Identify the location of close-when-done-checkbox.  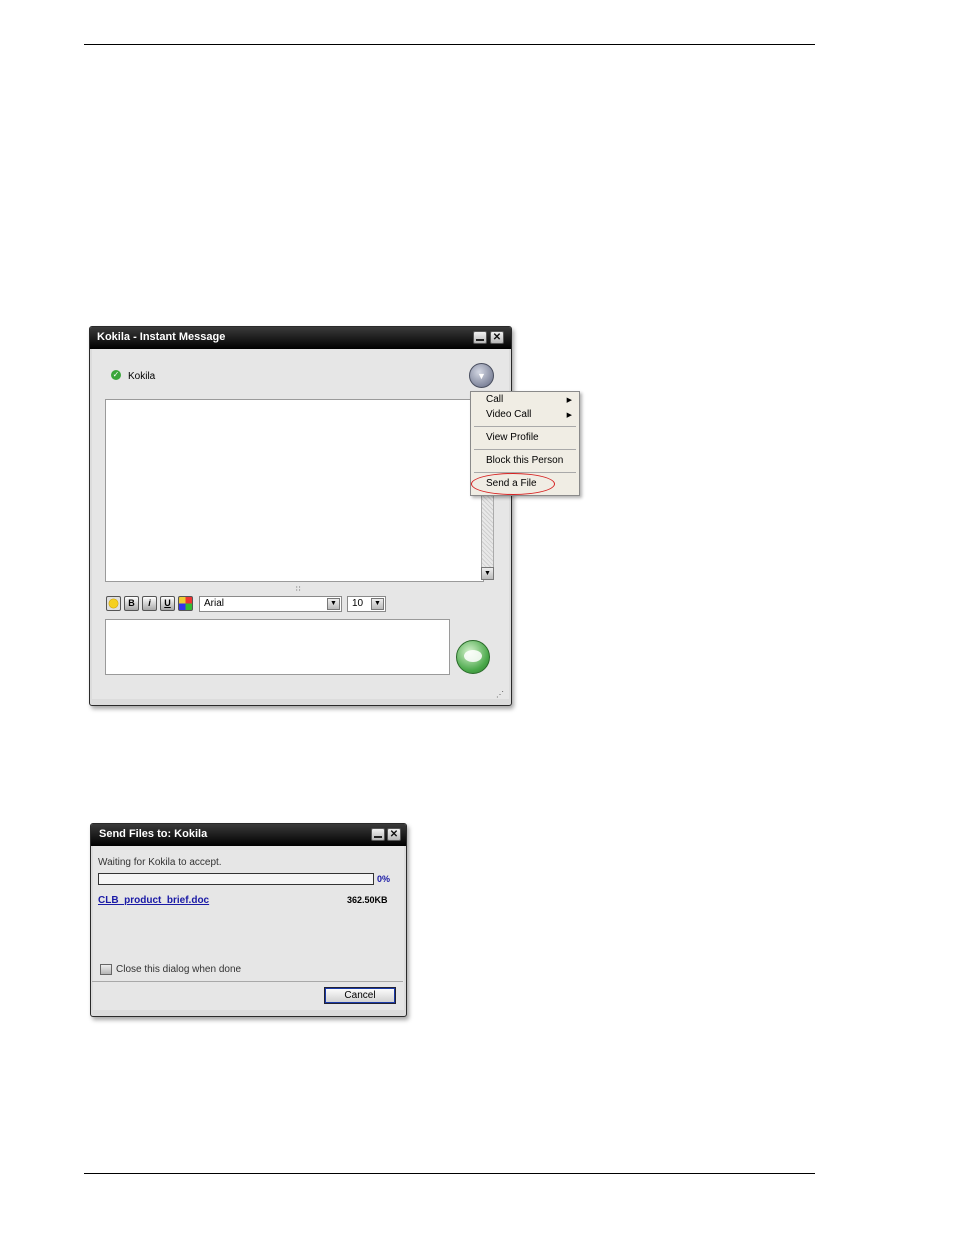
(106, 969).